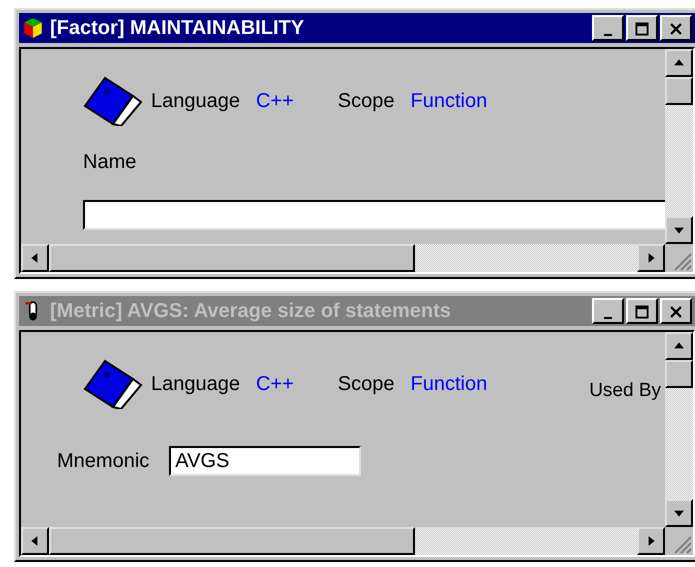  Describe the element at coordinates (251, 311) in the screenshot. I see `window-title: [Metric] AVGS: Average size of statements` at that location.